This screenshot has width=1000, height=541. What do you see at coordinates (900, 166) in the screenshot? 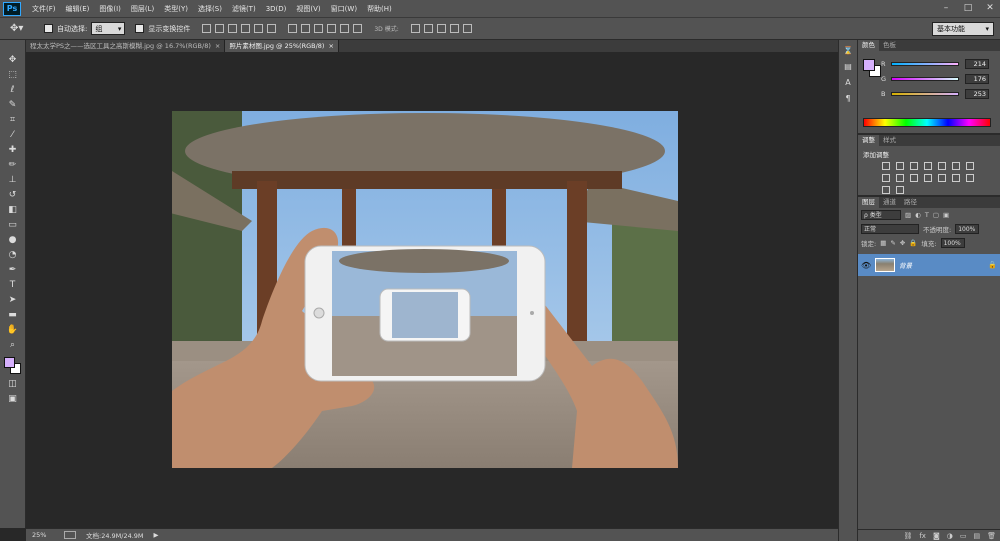
I see `levels-icon` at bounding box center [900, 166].